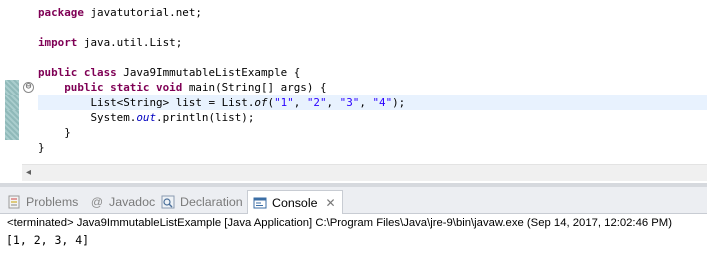  Describe the element at coordinates (284, 102) in the screenshot. I see `code-token: "1"` at that location.